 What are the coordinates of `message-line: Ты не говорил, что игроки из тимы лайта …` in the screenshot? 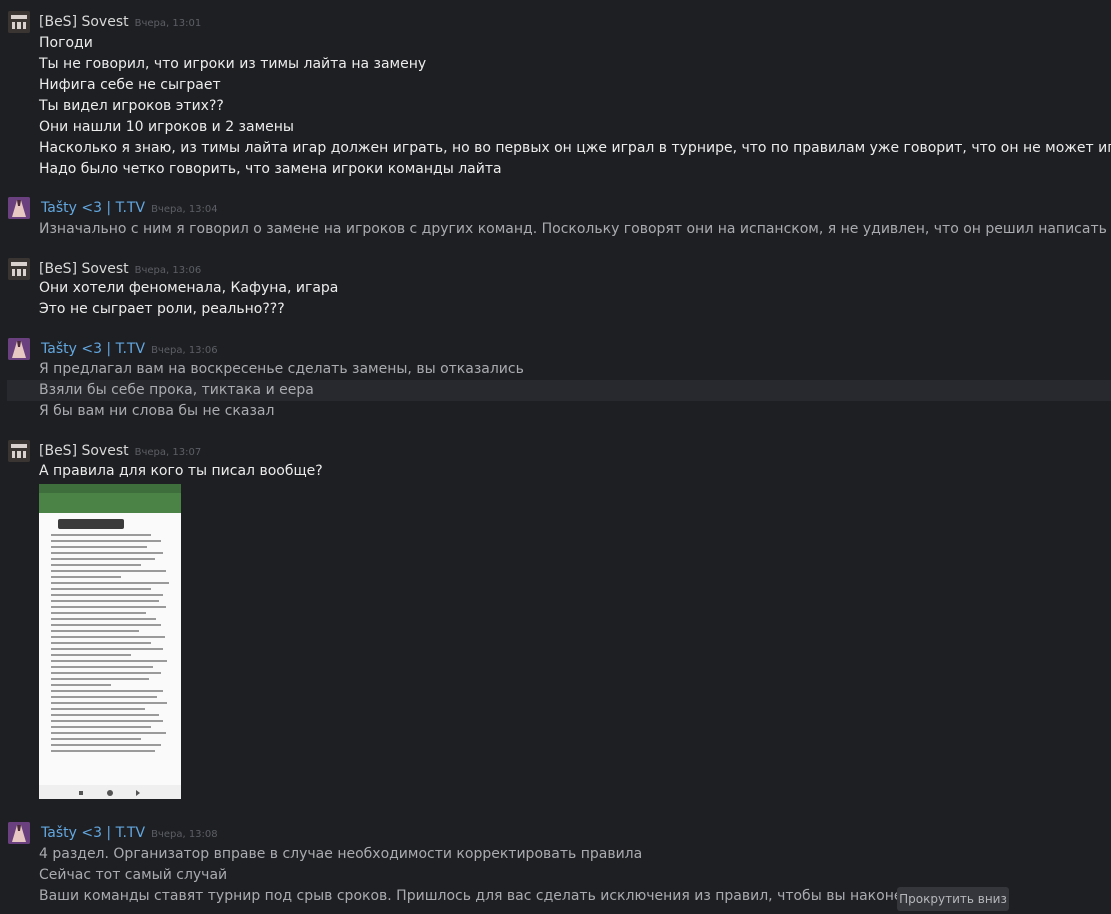 It's located at (233, 64).